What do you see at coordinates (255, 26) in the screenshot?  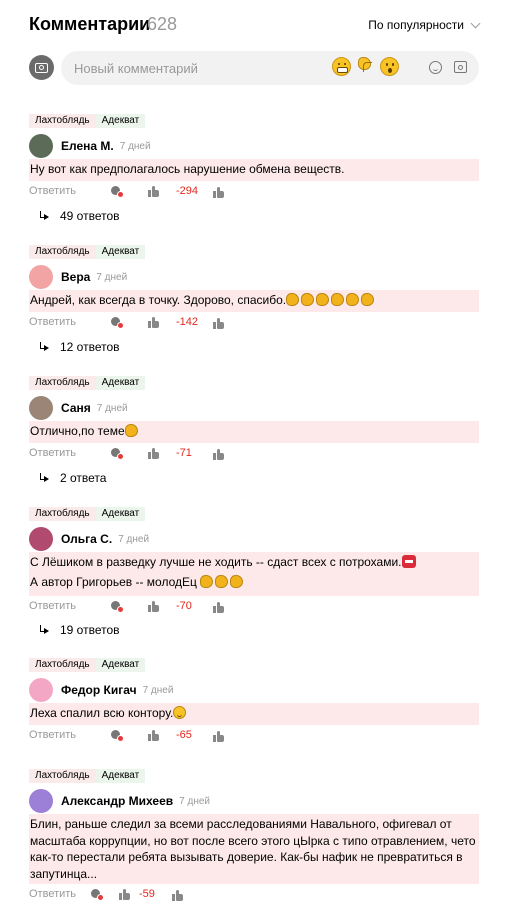 I see `comments-header: Комментарии 628 По популярности` at bounding box center [255, 26].